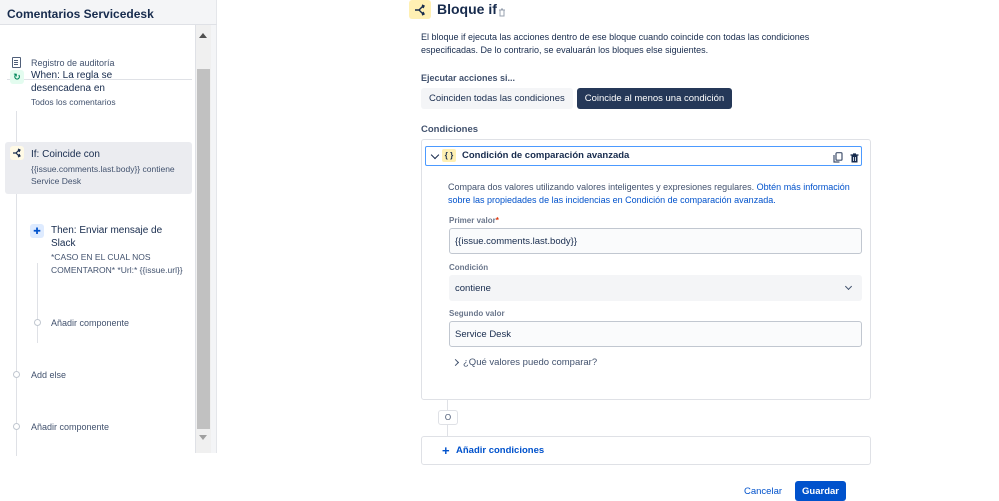  What do you see at coordinates (497, 98) in the screenshot?
I see `option-all-conditions: Coinciden todas las condiciones` at bounding box center [497, 98].